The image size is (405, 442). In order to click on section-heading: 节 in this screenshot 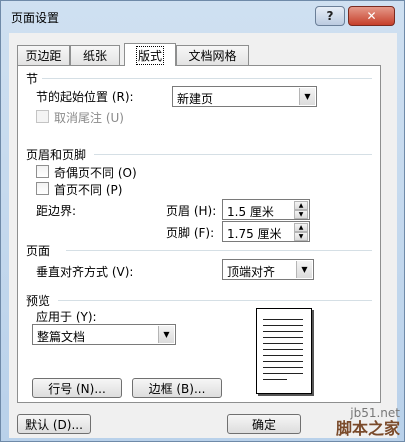, I will do `click(32, 79)`.